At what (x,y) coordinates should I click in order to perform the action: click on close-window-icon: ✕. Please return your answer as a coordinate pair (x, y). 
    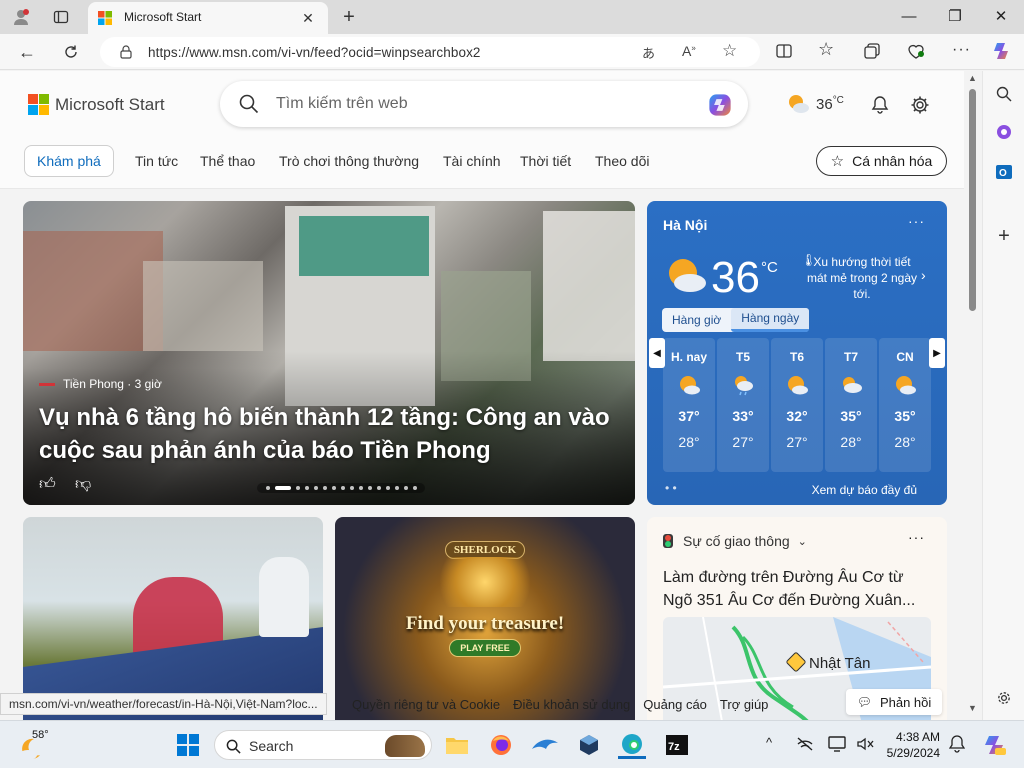
    Looking at the image, I should click on (1001, 16).